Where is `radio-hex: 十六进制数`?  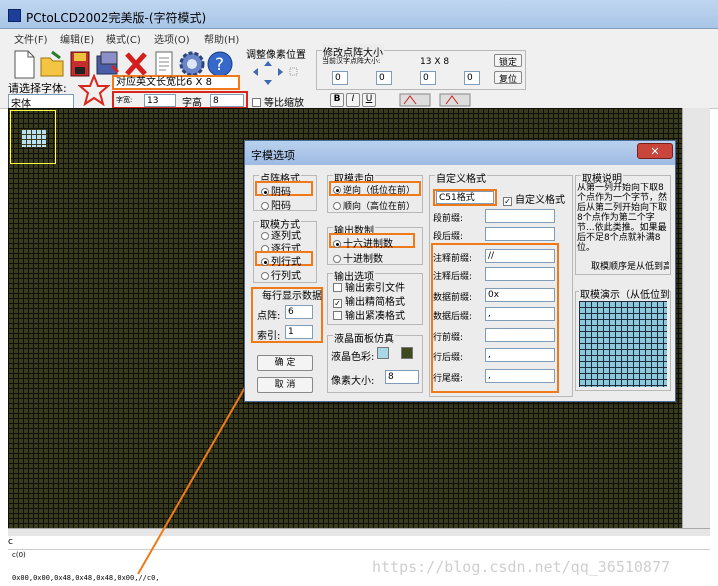 radio-hex: 十六进制数 is located at coordinates (363, 242).